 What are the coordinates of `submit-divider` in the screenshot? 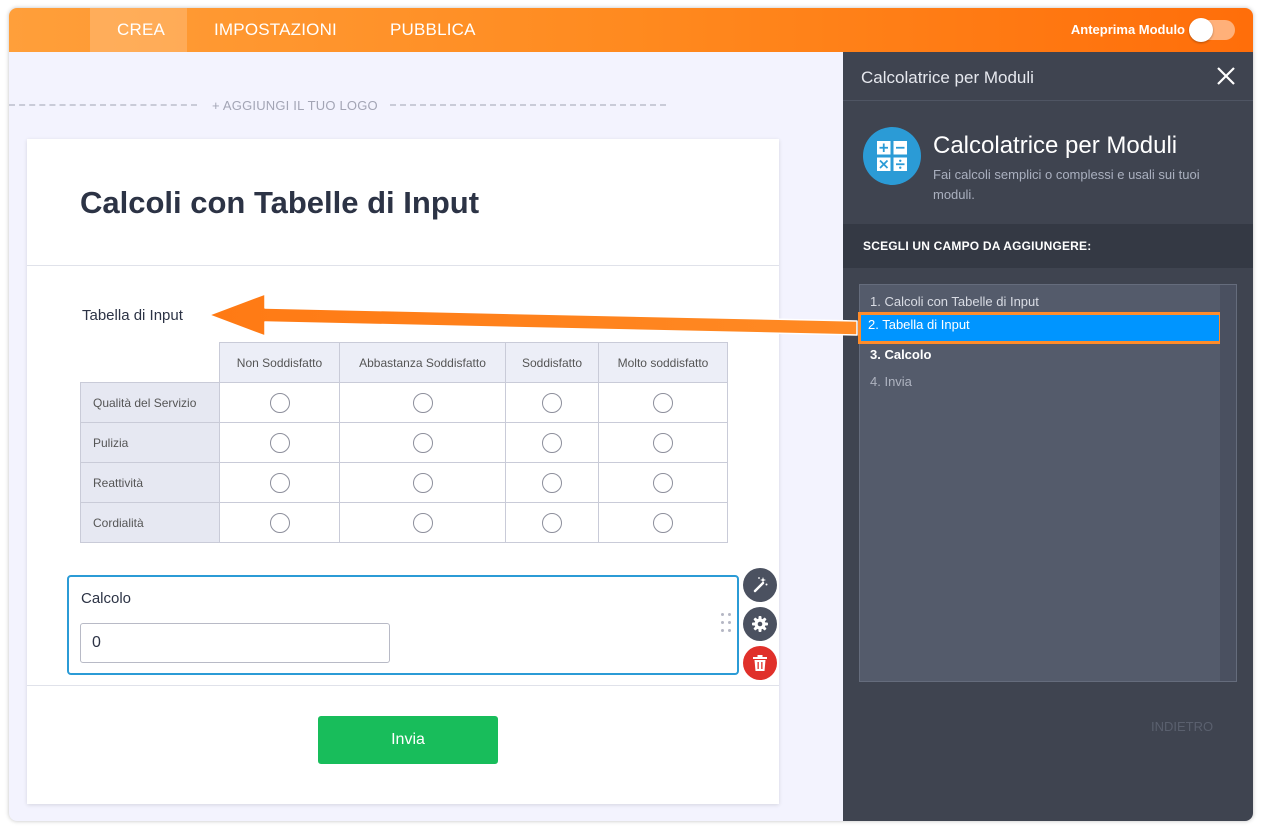 It's located at (403, 685).